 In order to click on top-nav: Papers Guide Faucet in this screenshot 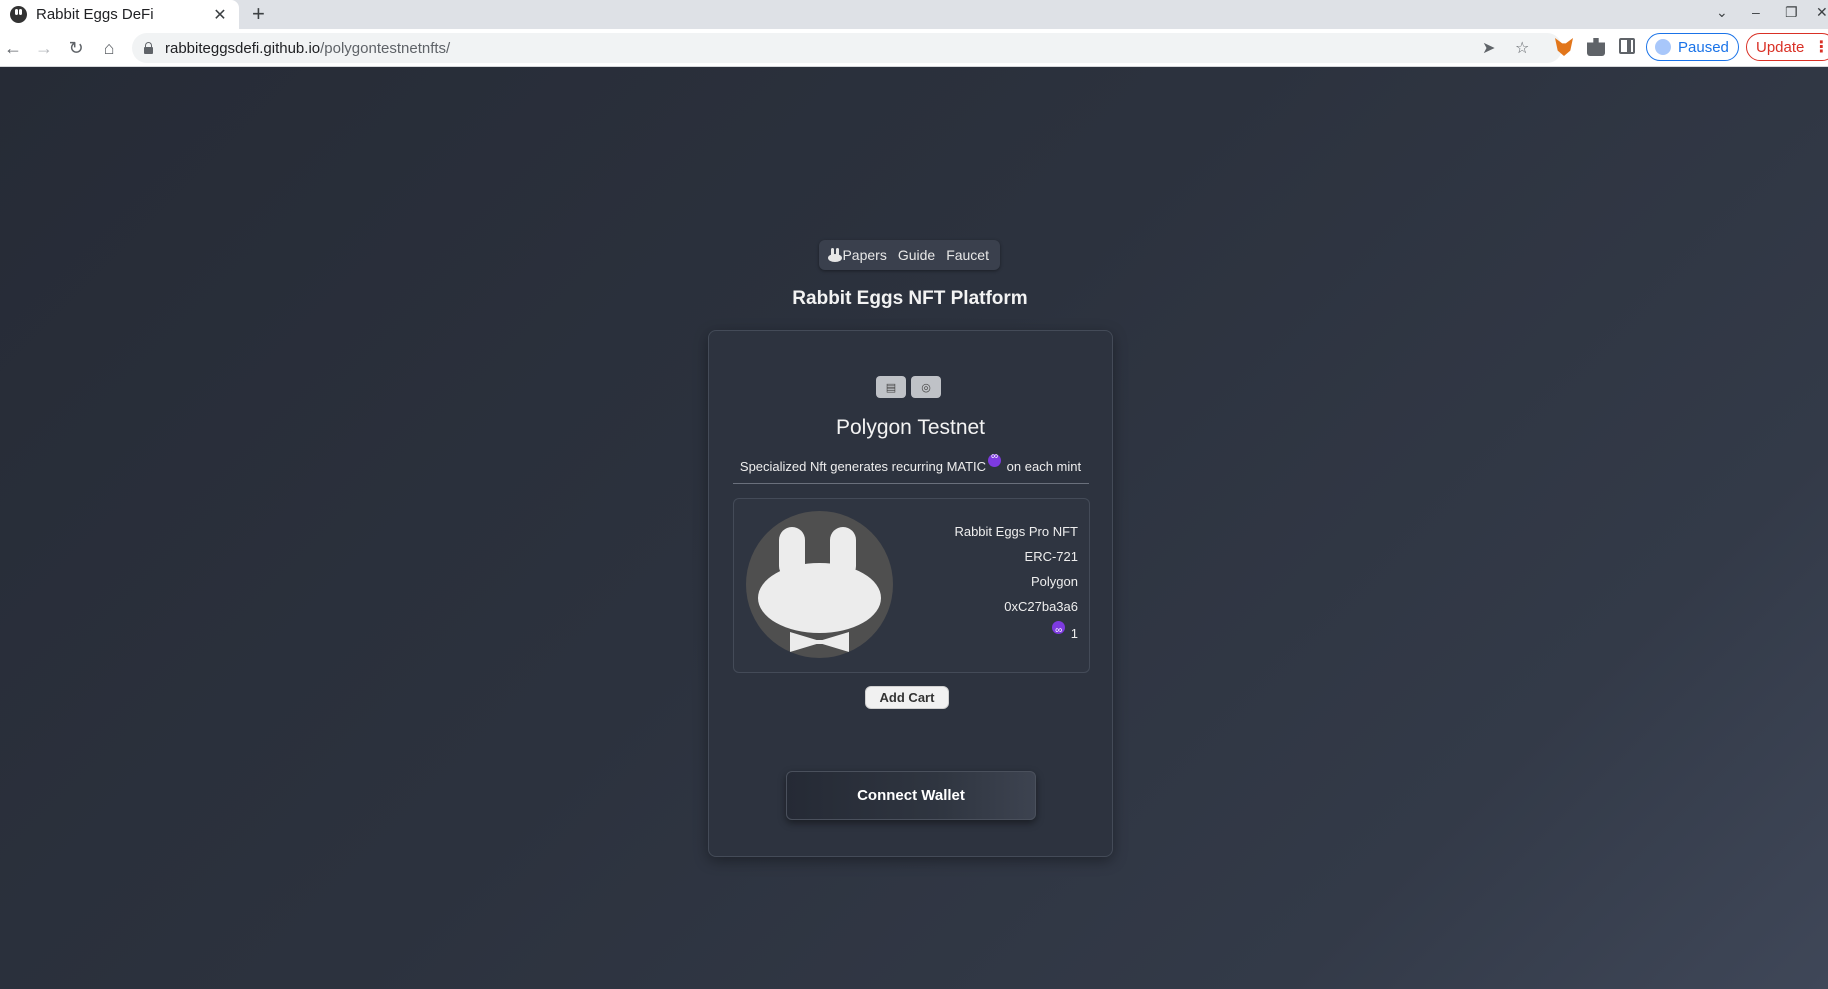, I will do `click(909, 255)`.